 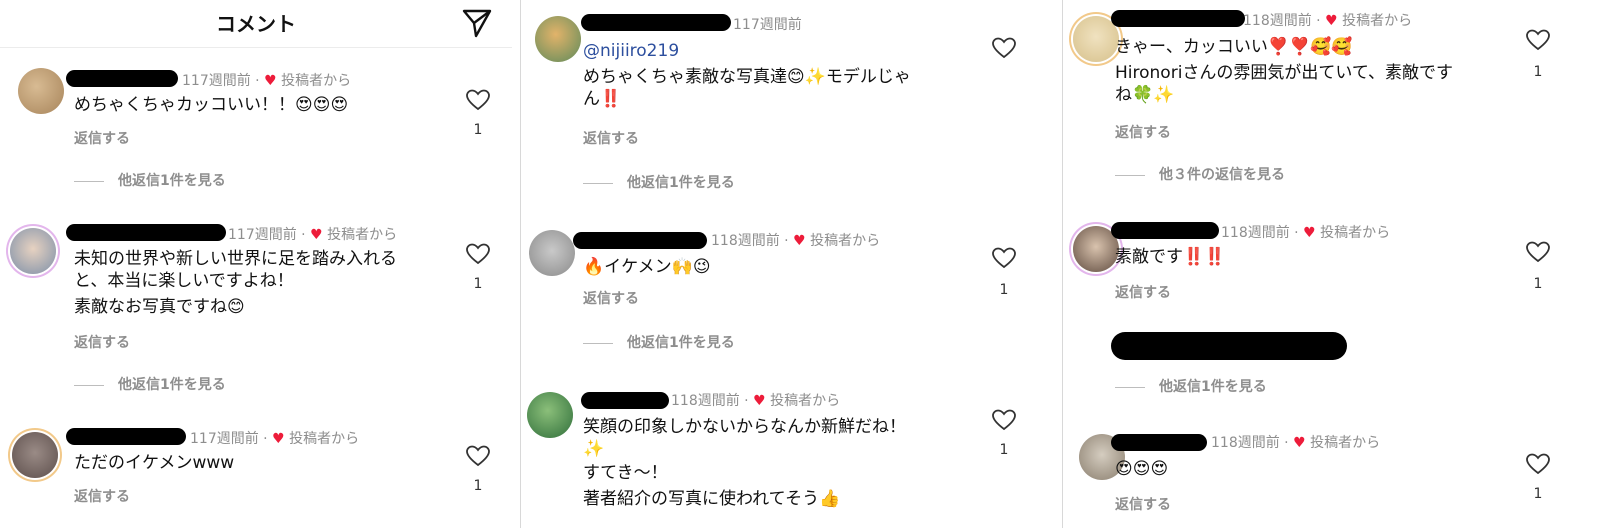 What do you see at coordinates (1331, 365) in the screenshot?
I see `comment-item: 他返信1件を見る` at bounding box center [1331, 365].